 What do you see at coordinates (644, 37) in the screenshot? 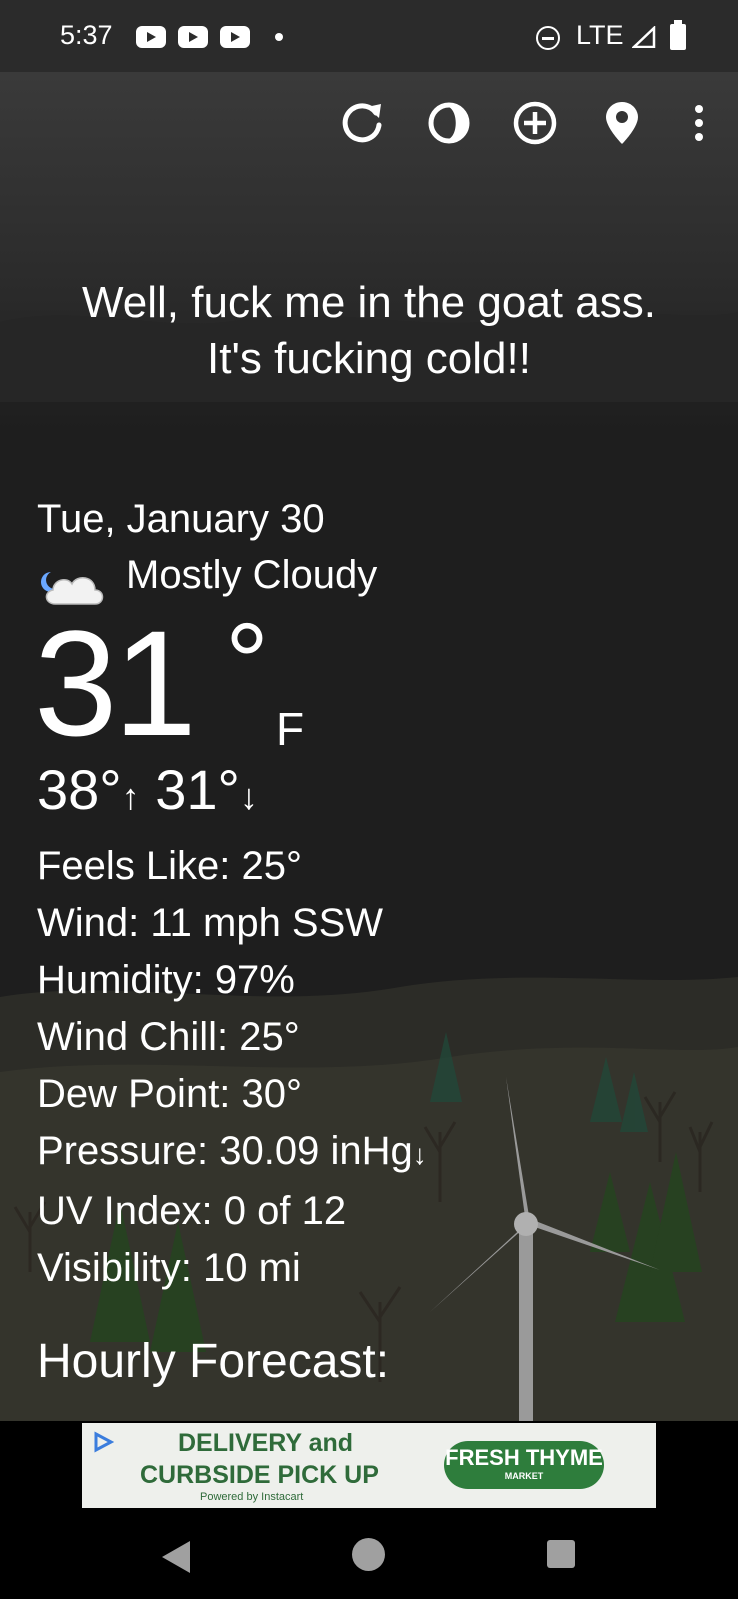
I see `signal-icon` at bounding box center [644, 37].